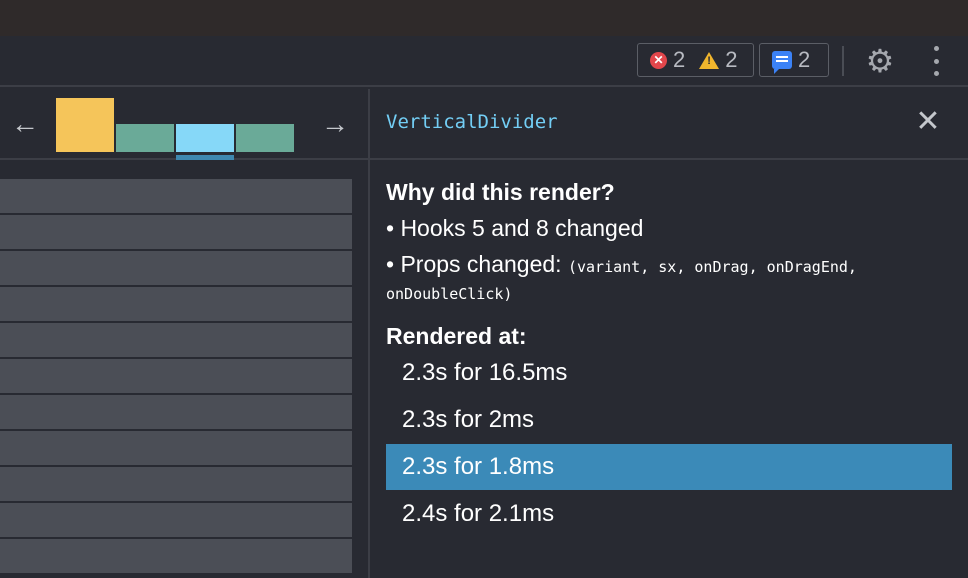 The height and width of the screenshot is (578, 968). Describe the element at coordinates (843, 61) in the screenshot. I see `toolbar-divider` at that location.